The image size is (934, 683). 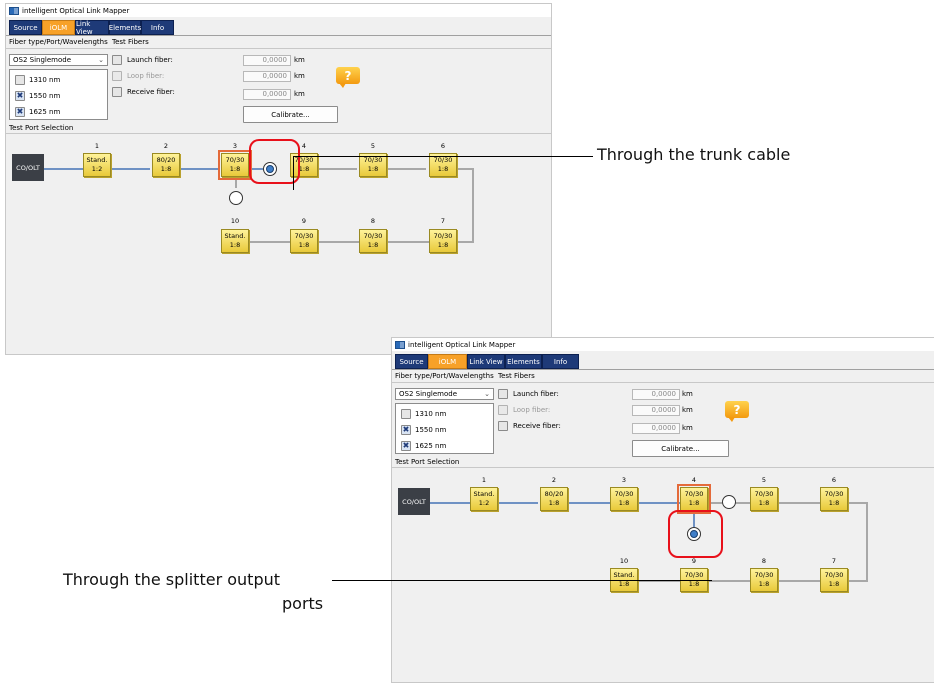 I want to click on splitter-3-ratio: 70/30, so click(x=235, y=160).